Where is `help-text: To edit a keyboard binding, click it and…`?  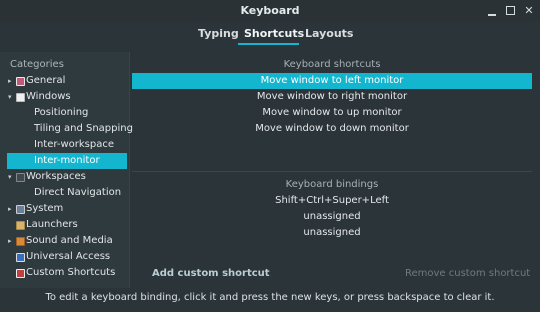
help-text: To edit a keyboard binding, click it and… is located at coordinates (270, 297).